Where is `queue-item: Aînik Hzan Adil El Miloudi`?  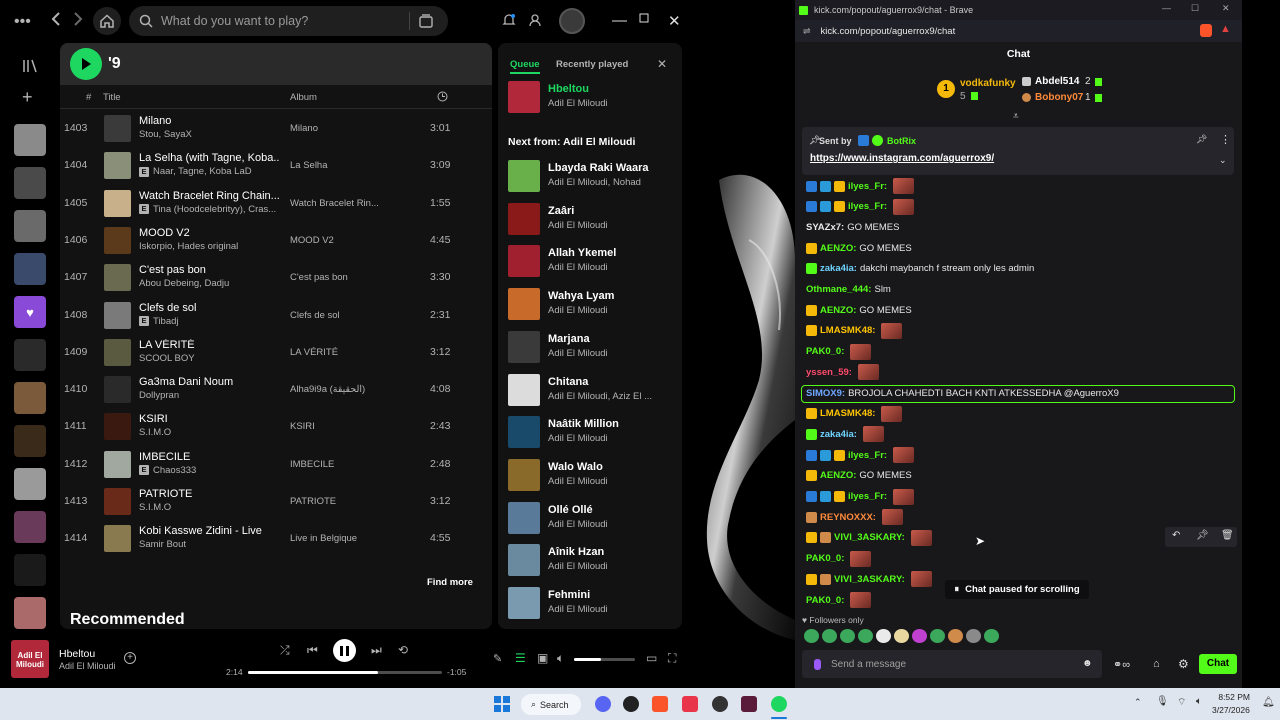 queue-item: Aînik Hzan Adil El Miloudi is located at coordinates (593, 562).